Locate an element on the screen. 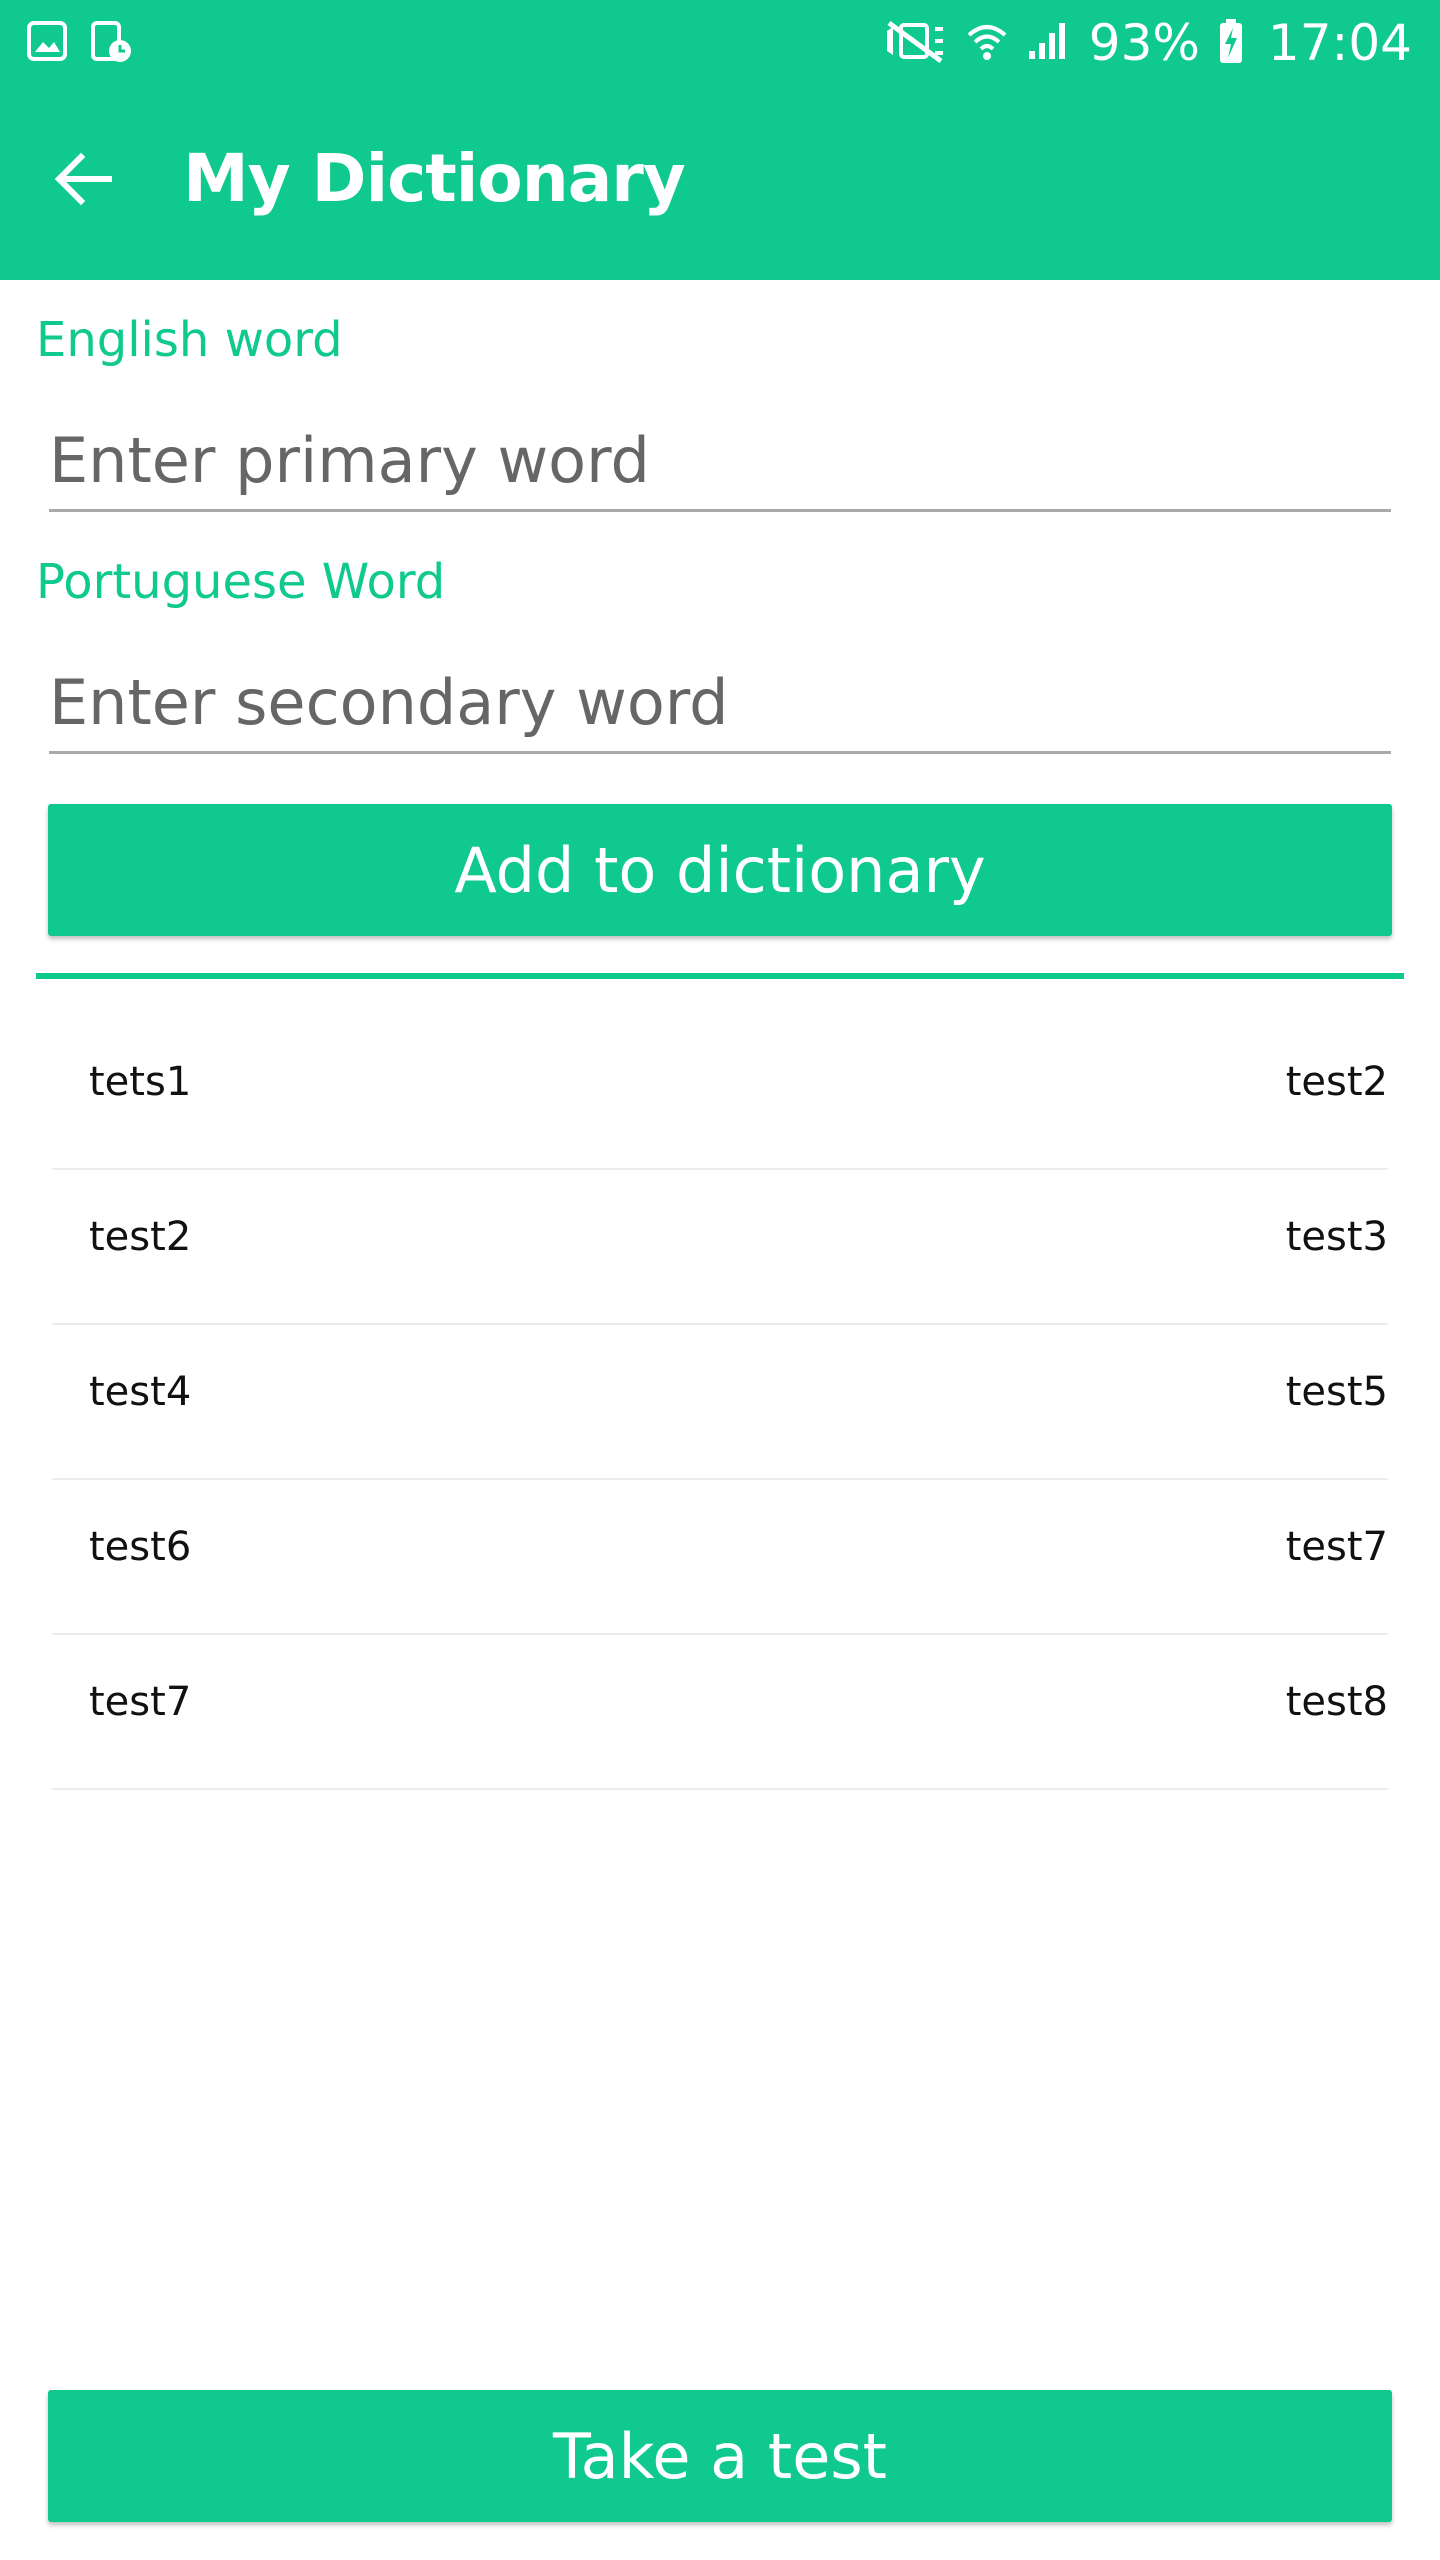 This screenshot has height=2560, width=1440. status-bar-left is located at coordinates (80, 44).